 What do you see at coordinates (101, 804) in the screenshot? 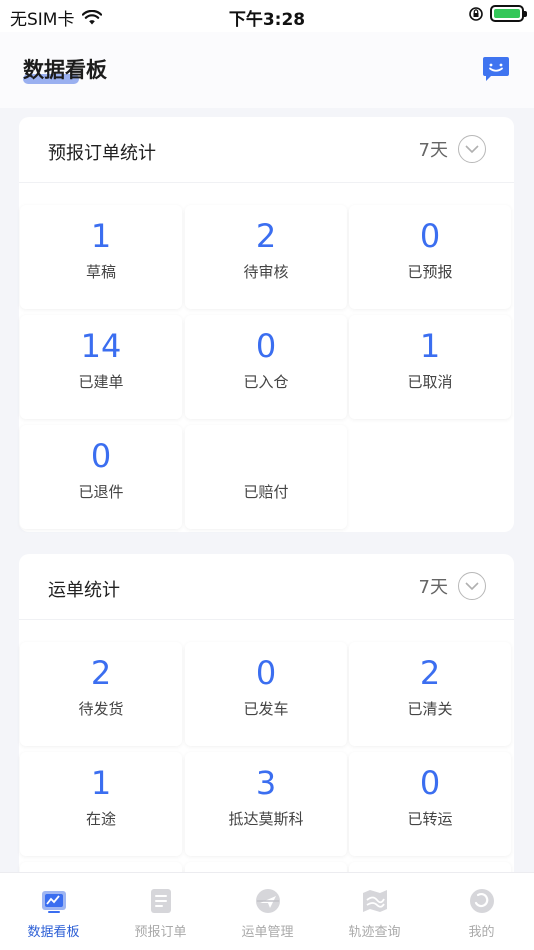
I see `stat-cell-in-transit: 1 在途` at bounding box center [101, 804].